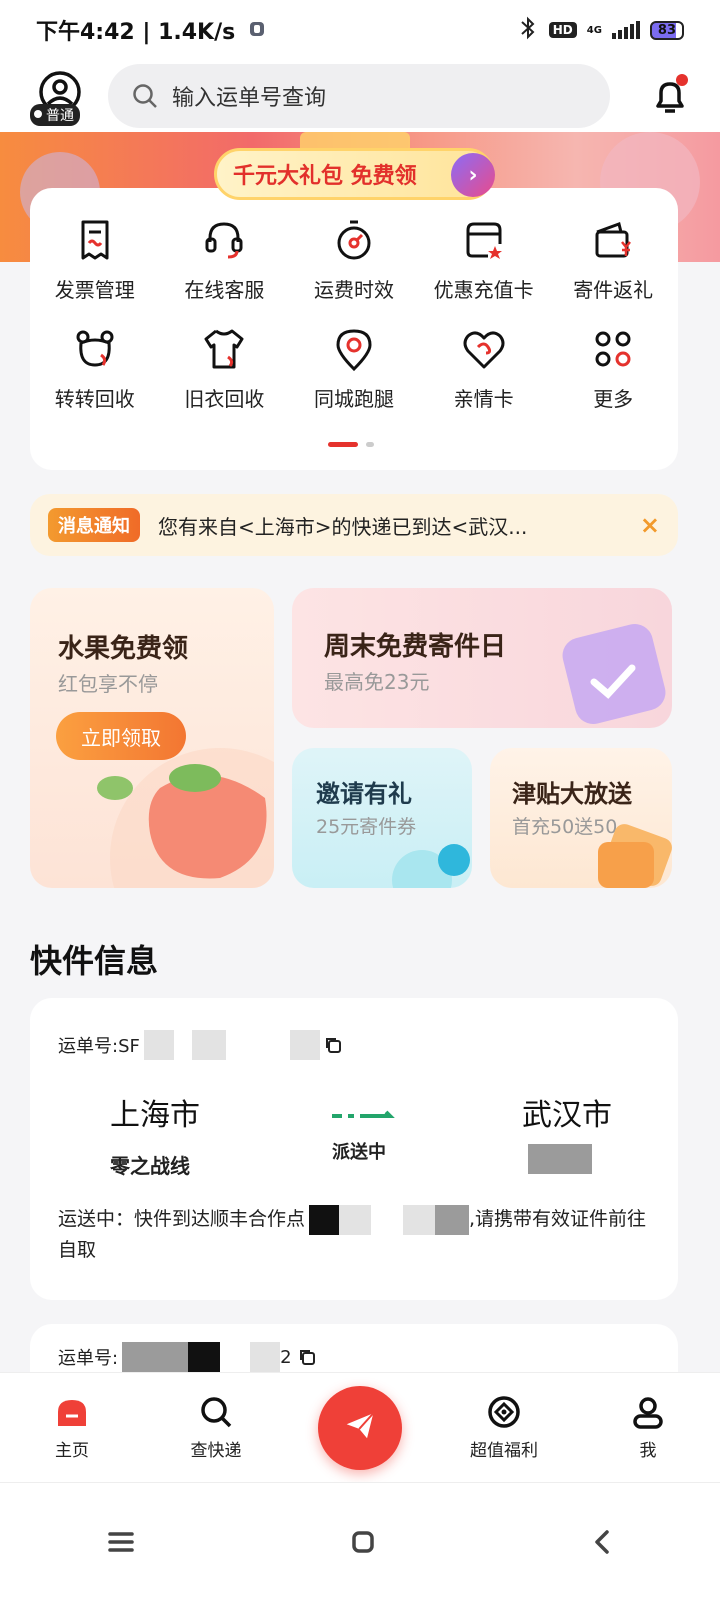  Describe the element at coordinates (613, 259) in the screenshot. I see `service-send-gift: 寄件返礼` at that location.